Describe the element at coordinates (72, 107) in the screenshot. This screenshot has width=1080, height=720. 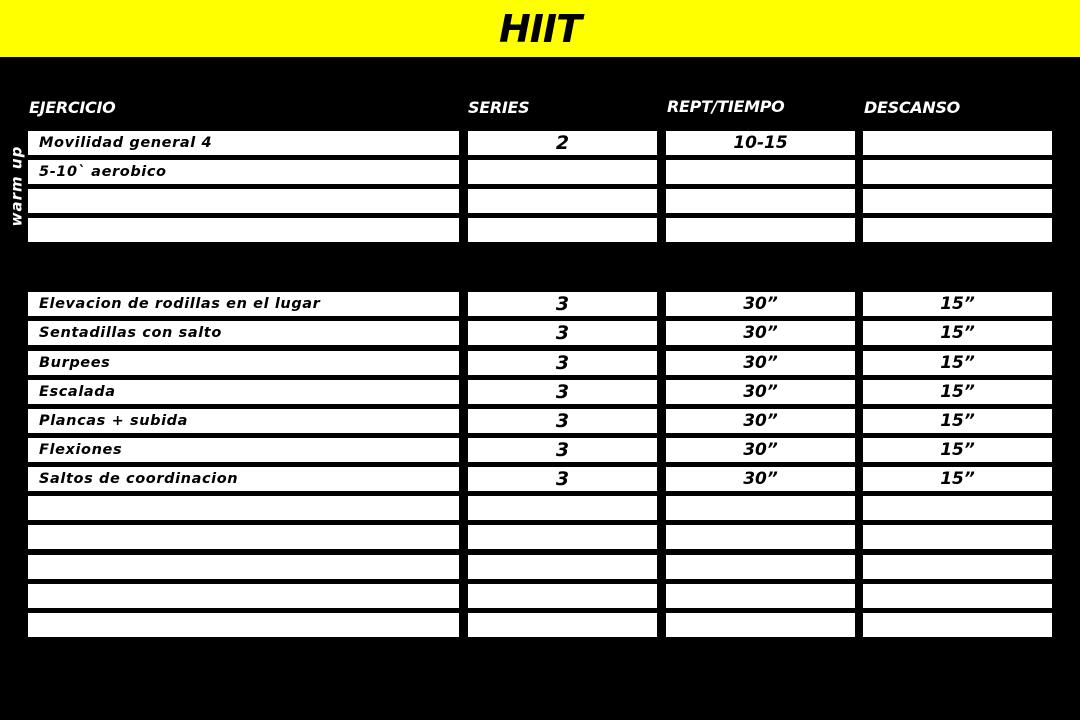
I see `header-ejercicio: EJERCICIO` at that location.